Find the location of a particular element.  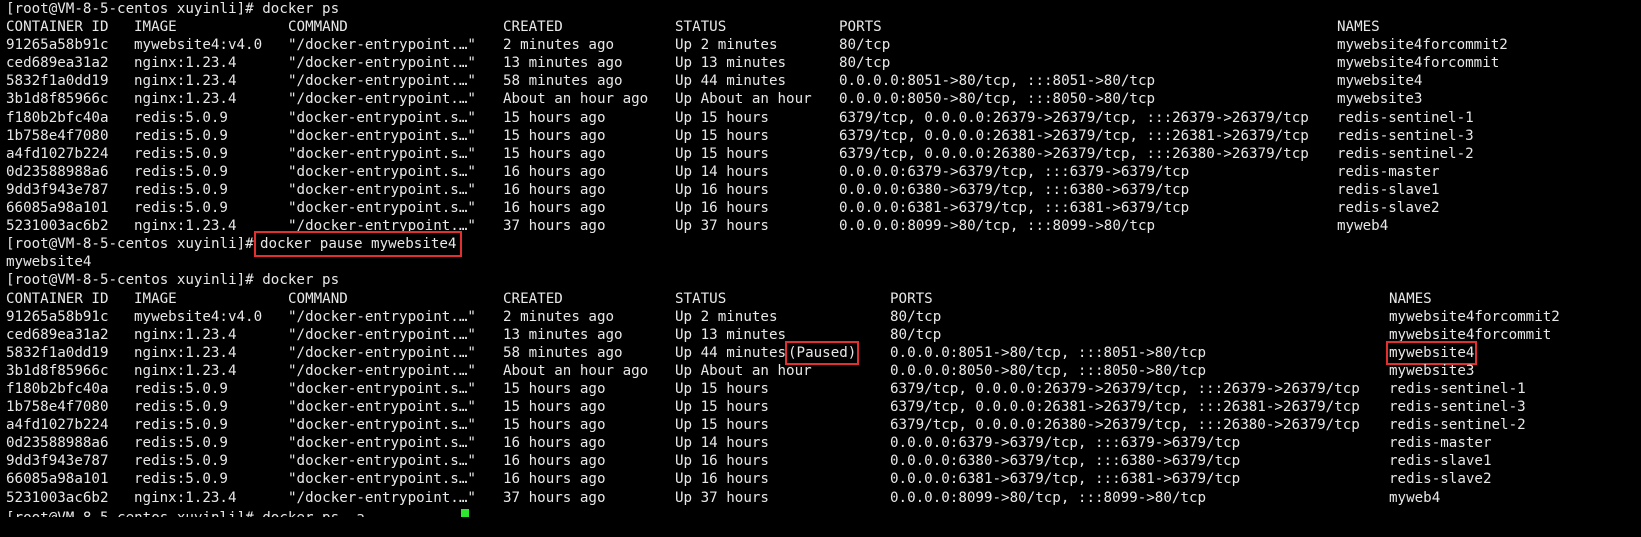

pause-command: docker pause mywebsite4 is located at coordinates (358, 244).